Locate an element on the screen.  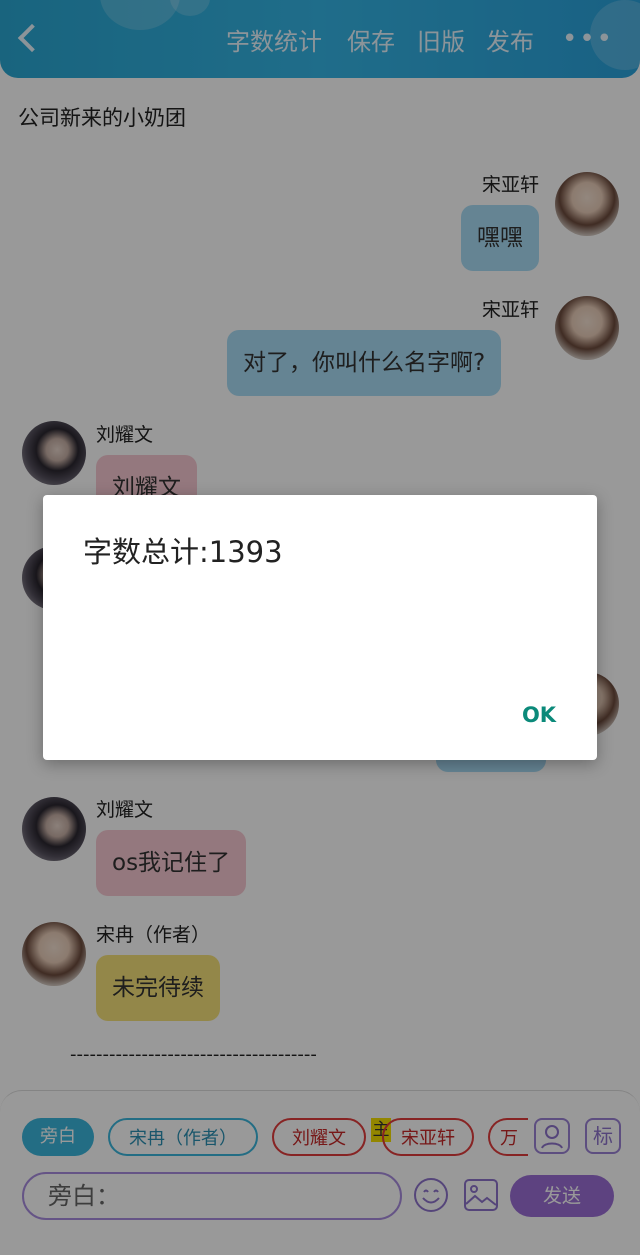
dialog-message: 字数总计:1393 is located at coordinates (183, 552).